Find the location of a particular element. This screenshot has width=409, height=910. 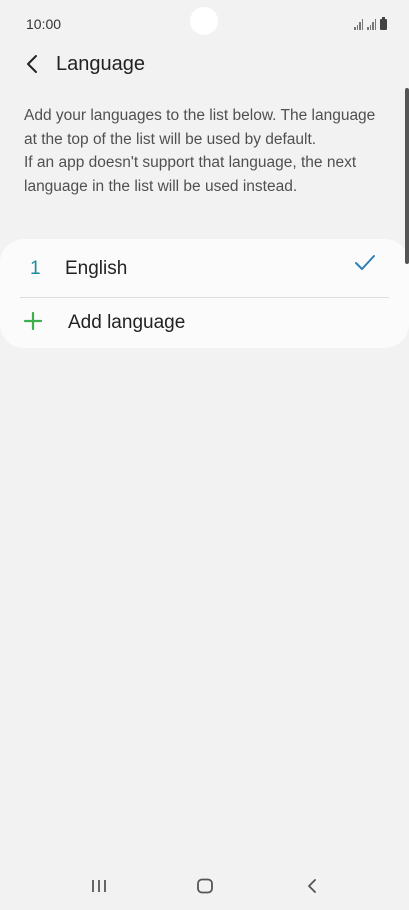

scrollbar is located at coordinates (407, 176).